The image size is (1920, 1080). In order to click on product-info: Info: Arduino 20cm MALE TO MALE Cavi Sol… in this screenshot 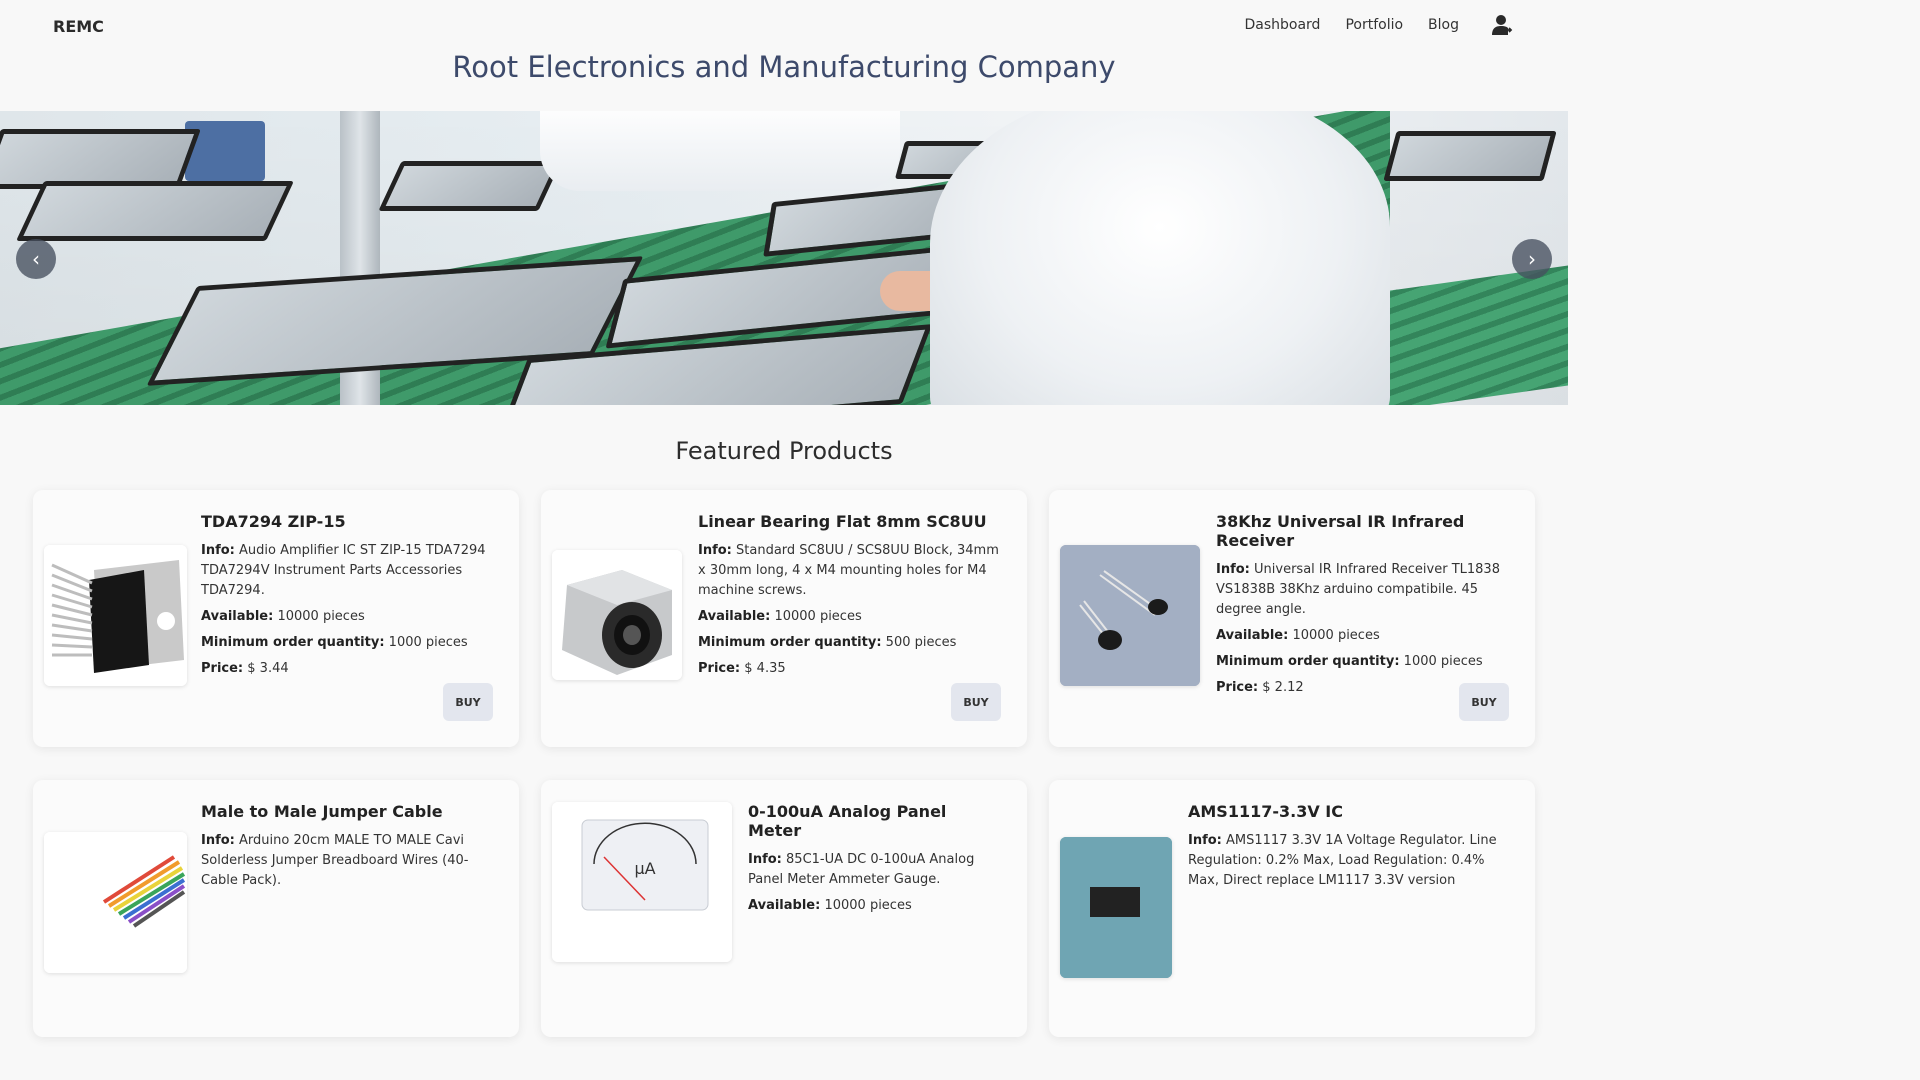, I will do `click(335, 860)`.